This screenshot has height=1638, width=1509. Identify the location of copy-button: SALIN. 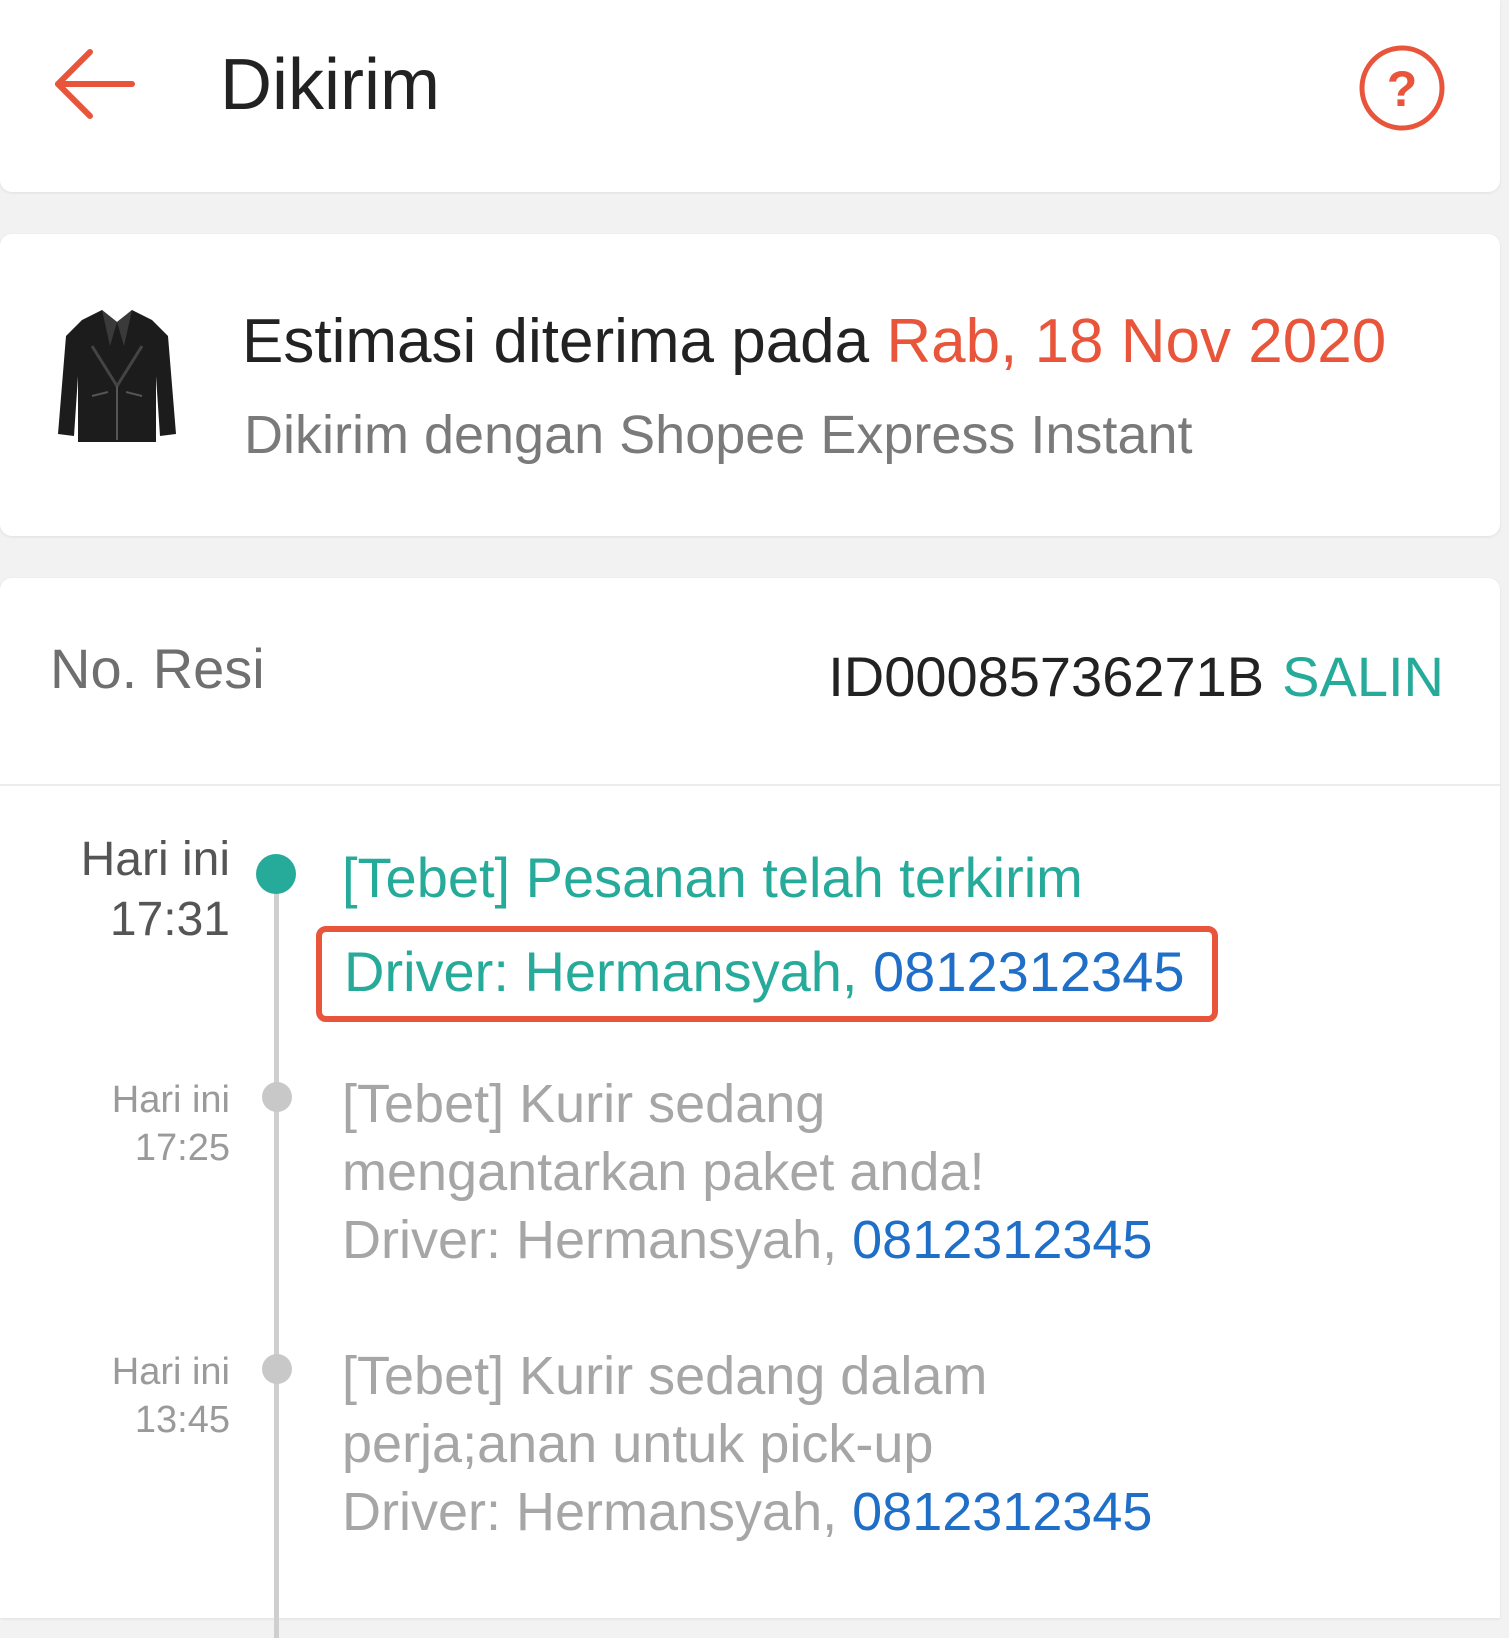
(1363, 676).